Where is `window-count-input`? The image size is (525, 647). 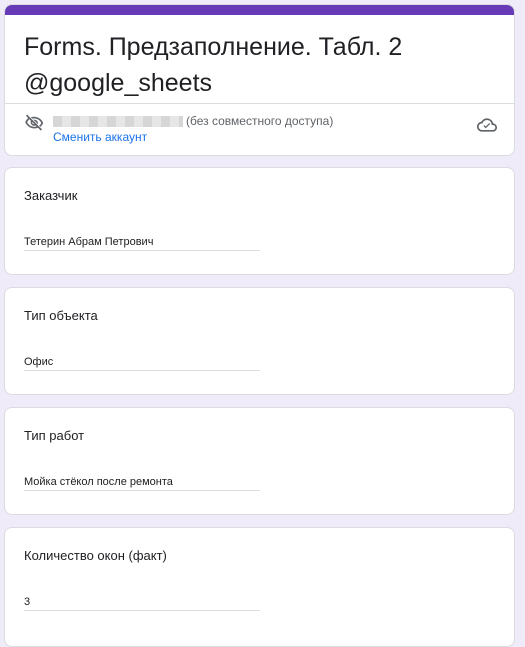
window-count-input is located at coordinates (142, 602).